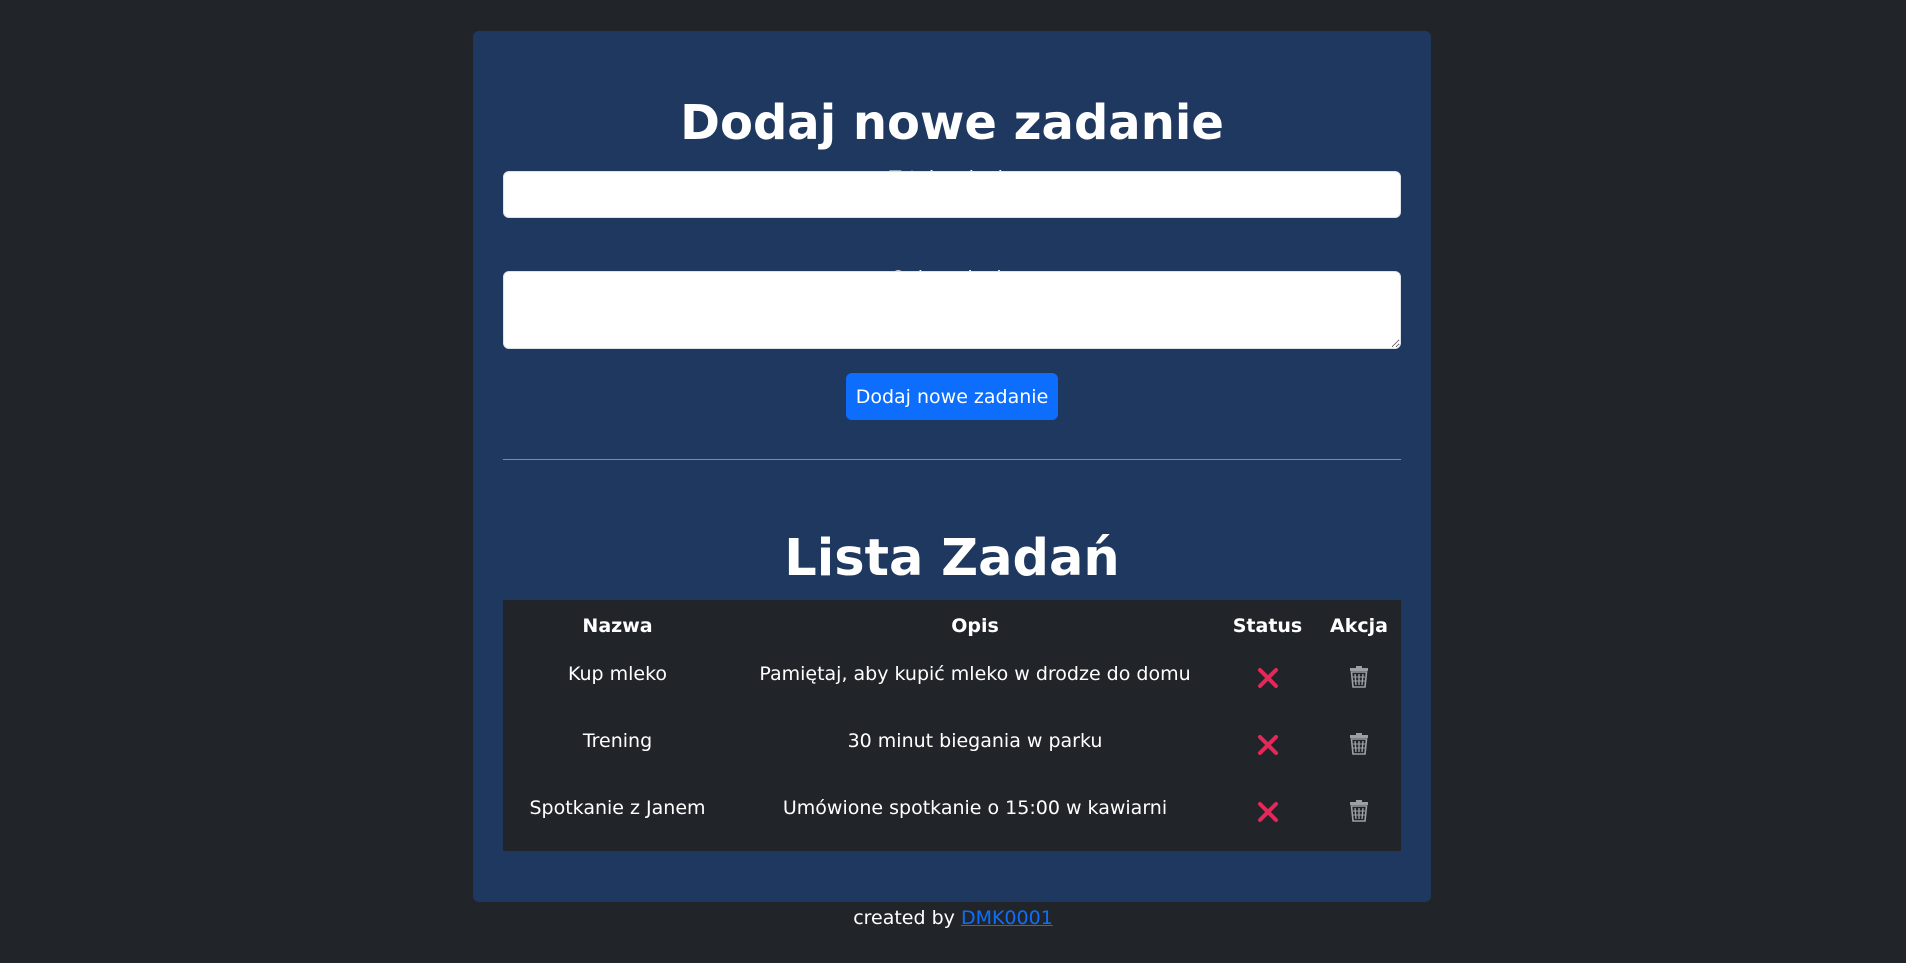 This screenshot has height=963, width=1906. What do you see at coordinates (617, 819) in the screenshot?
I see `task-name-cell: Spotkanie z Janem` at bounding box center [617, 819].